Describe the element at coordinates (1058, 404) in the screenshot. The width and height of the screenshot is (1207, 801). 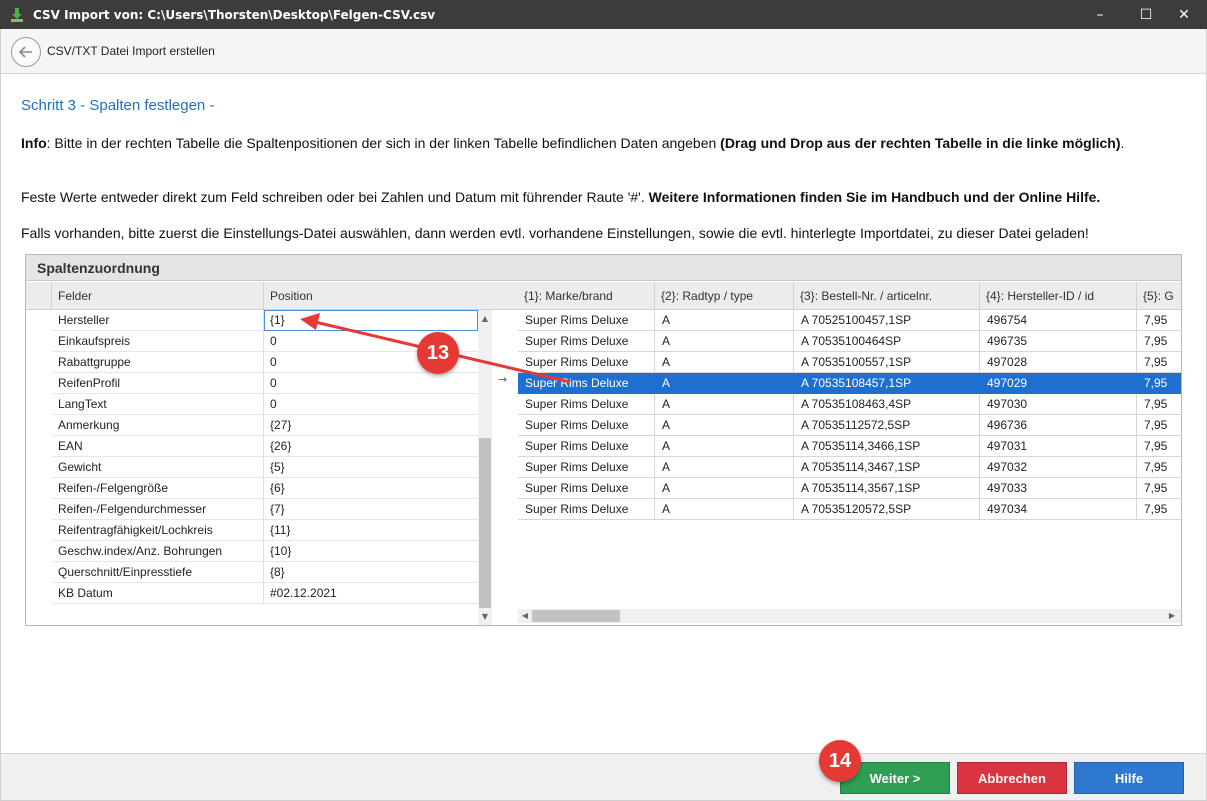
I see `table-cell: 497030` at that location.